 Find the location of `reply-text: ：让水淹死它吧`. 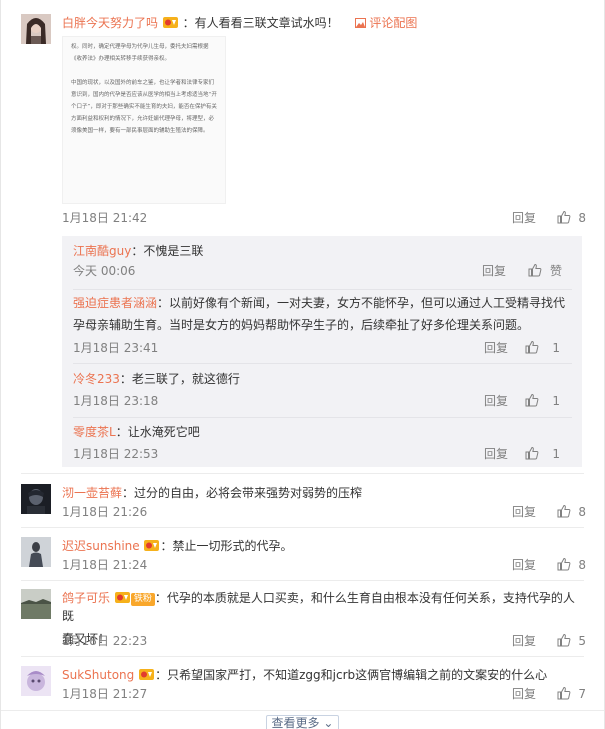

reply-text: ：让水淹死它吧 is located at coordinates (157, 432).